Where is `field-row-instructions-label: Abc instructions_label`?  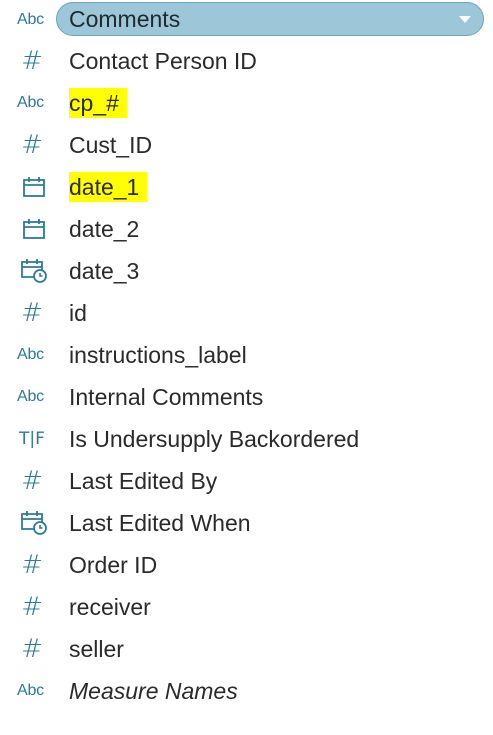
field-row-instructions-label: Abc instructions_label is located at coordinates (246, 355).